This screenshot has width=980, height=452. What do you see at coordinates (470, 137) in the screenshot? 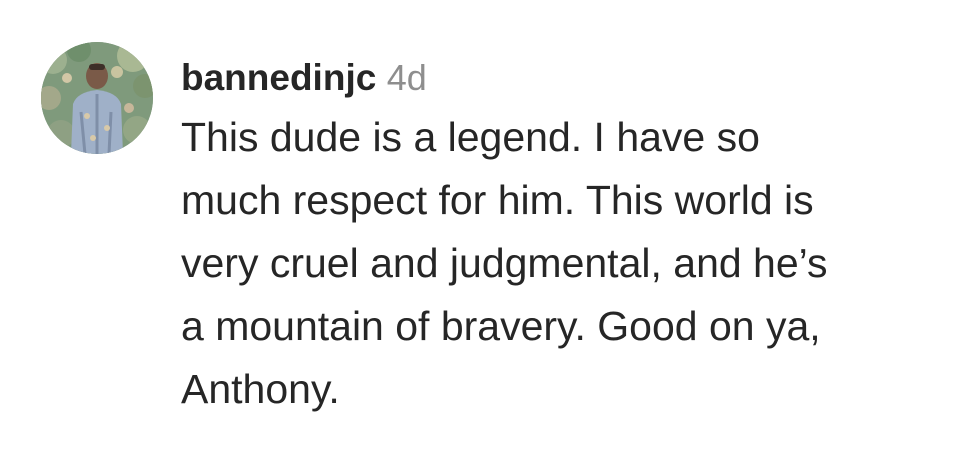
I see `comment-text-line: This dude is a legend. I have so` at bounding box center [470, 137].